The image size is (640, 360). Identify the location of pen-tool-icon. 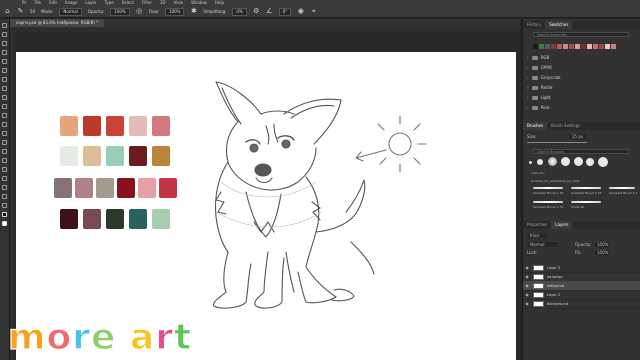
(4, 151).